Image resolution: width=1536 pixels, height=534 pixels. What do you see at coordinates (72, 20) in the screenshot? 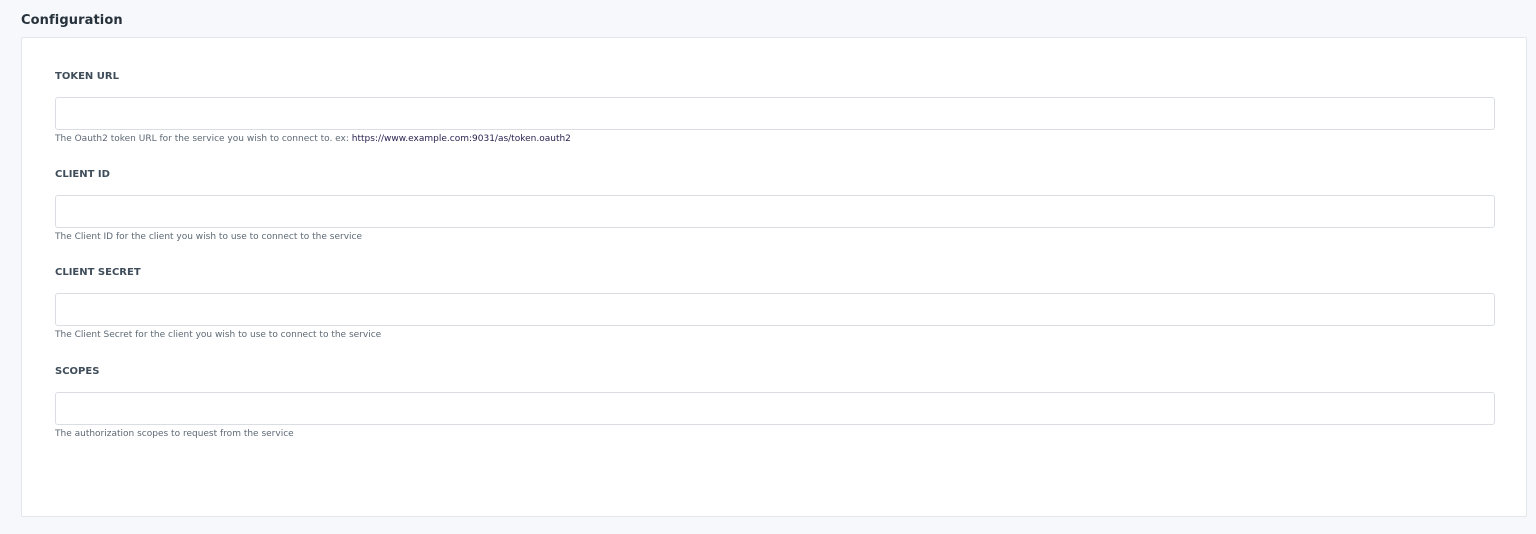
I see `section-title: Configuration` at bounding box center [72, 20].